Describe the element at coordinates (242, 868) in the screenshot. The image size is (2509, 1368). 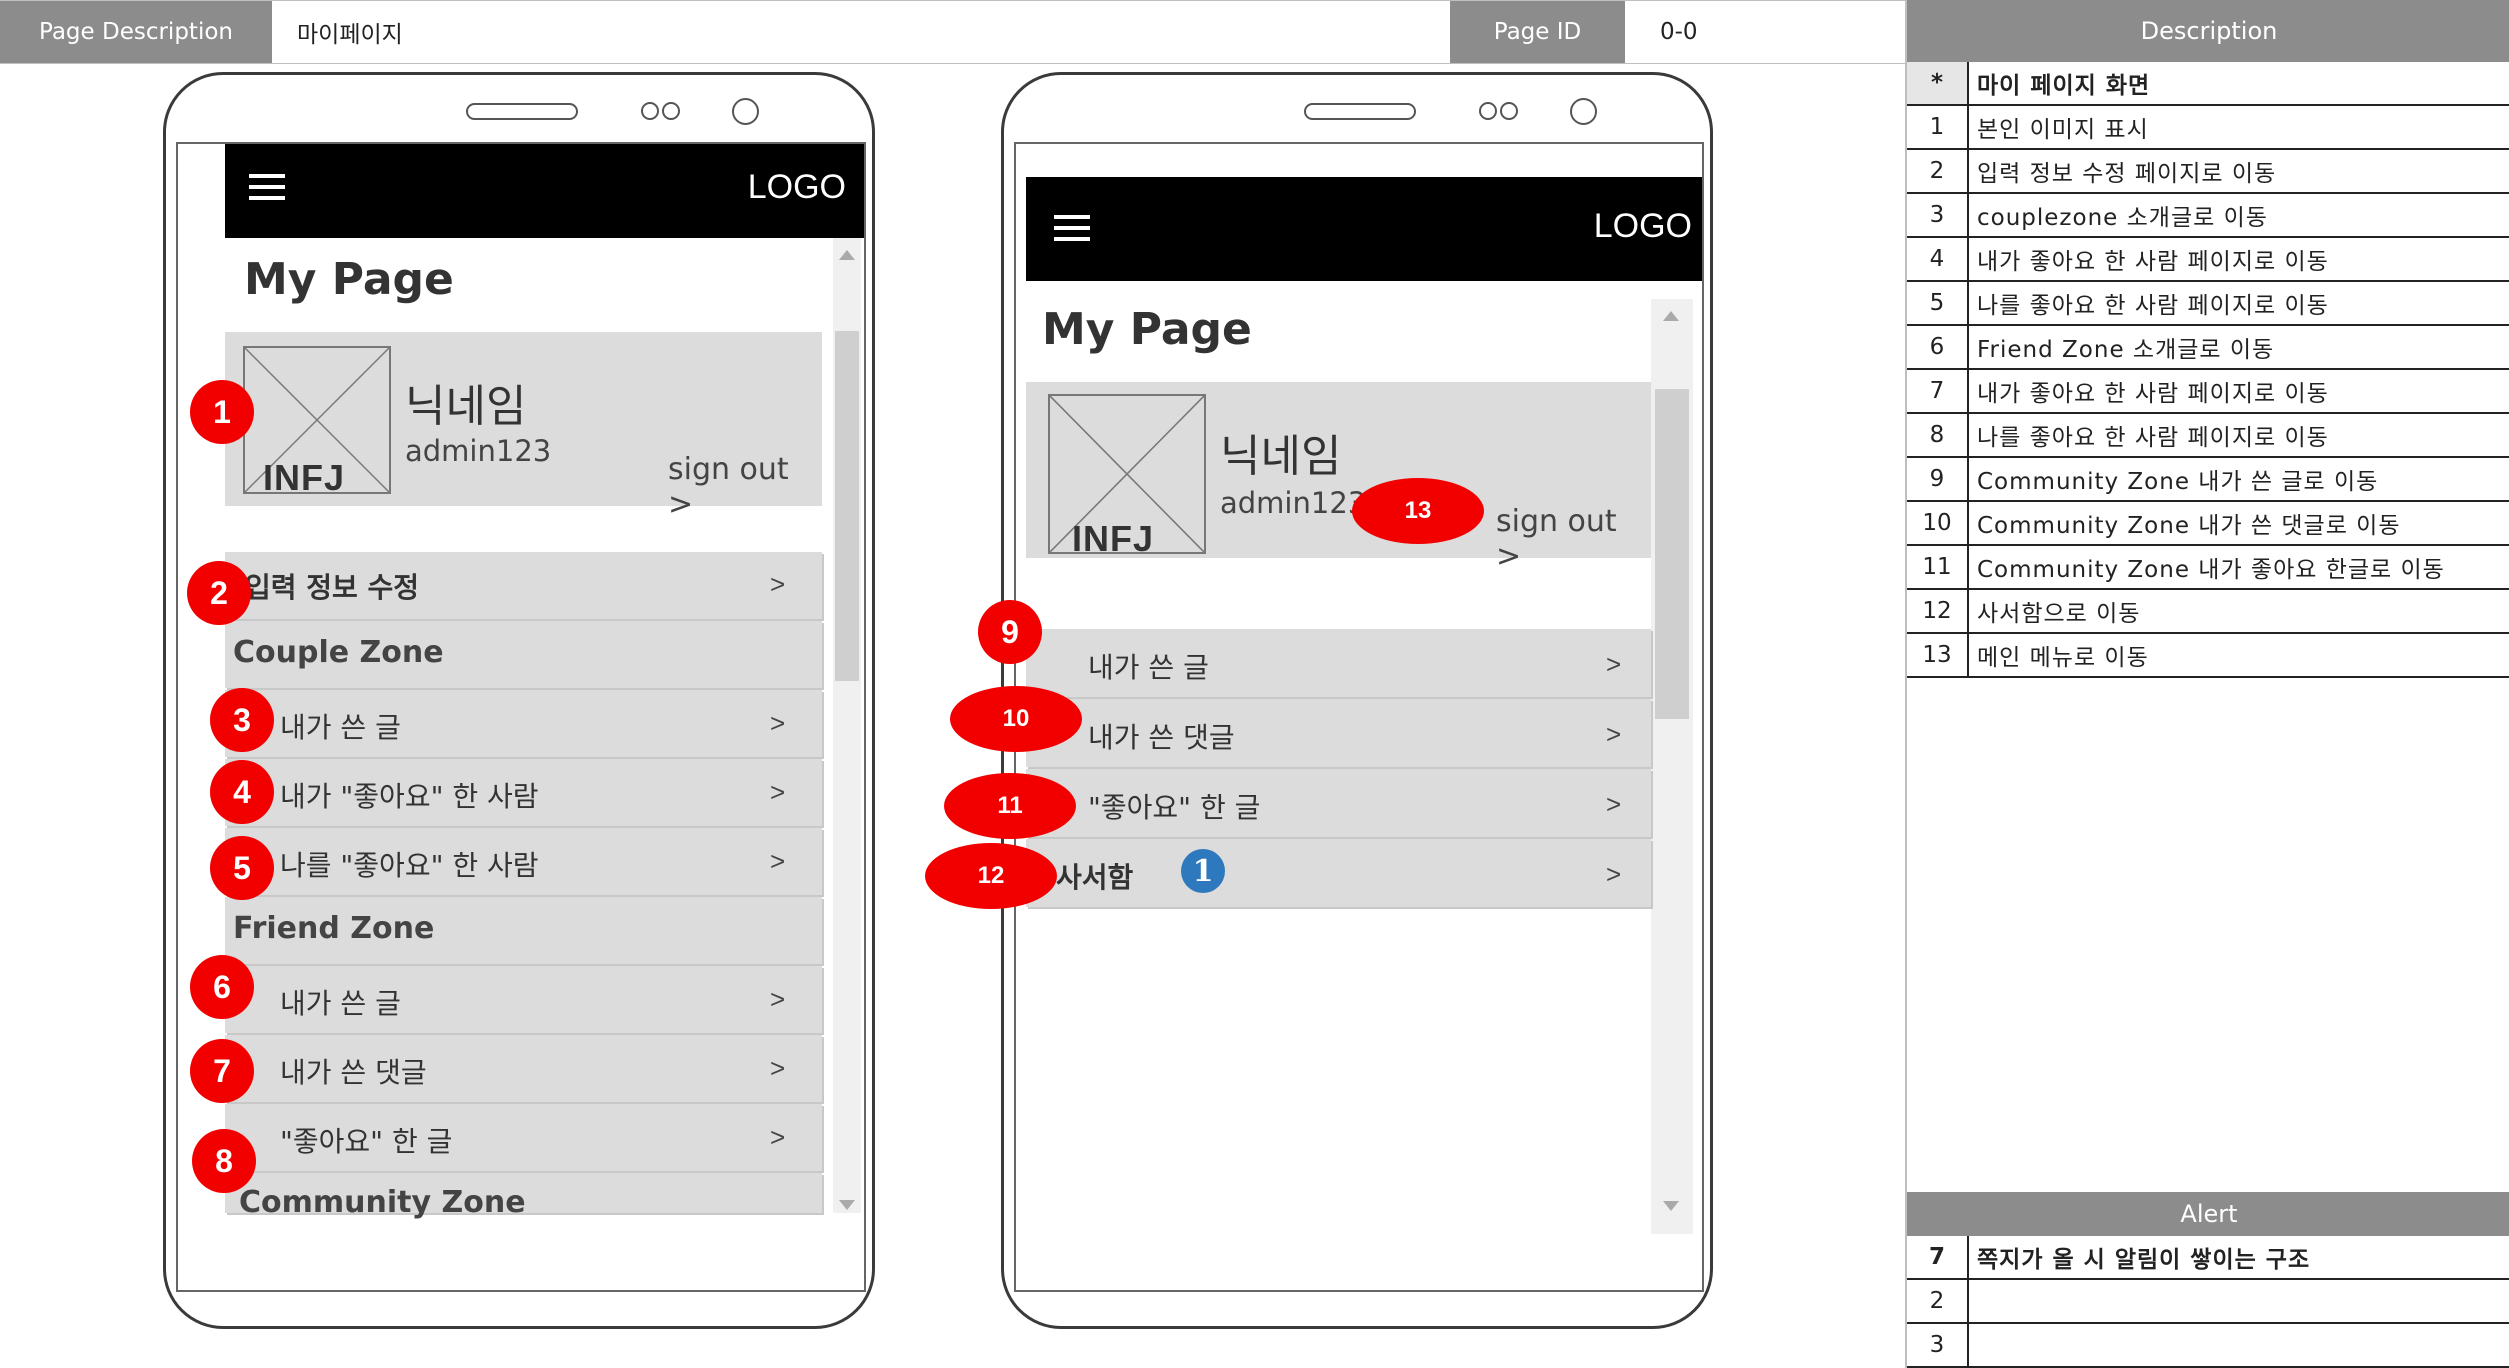
I see `annotation-marker-5: 5` at that location.